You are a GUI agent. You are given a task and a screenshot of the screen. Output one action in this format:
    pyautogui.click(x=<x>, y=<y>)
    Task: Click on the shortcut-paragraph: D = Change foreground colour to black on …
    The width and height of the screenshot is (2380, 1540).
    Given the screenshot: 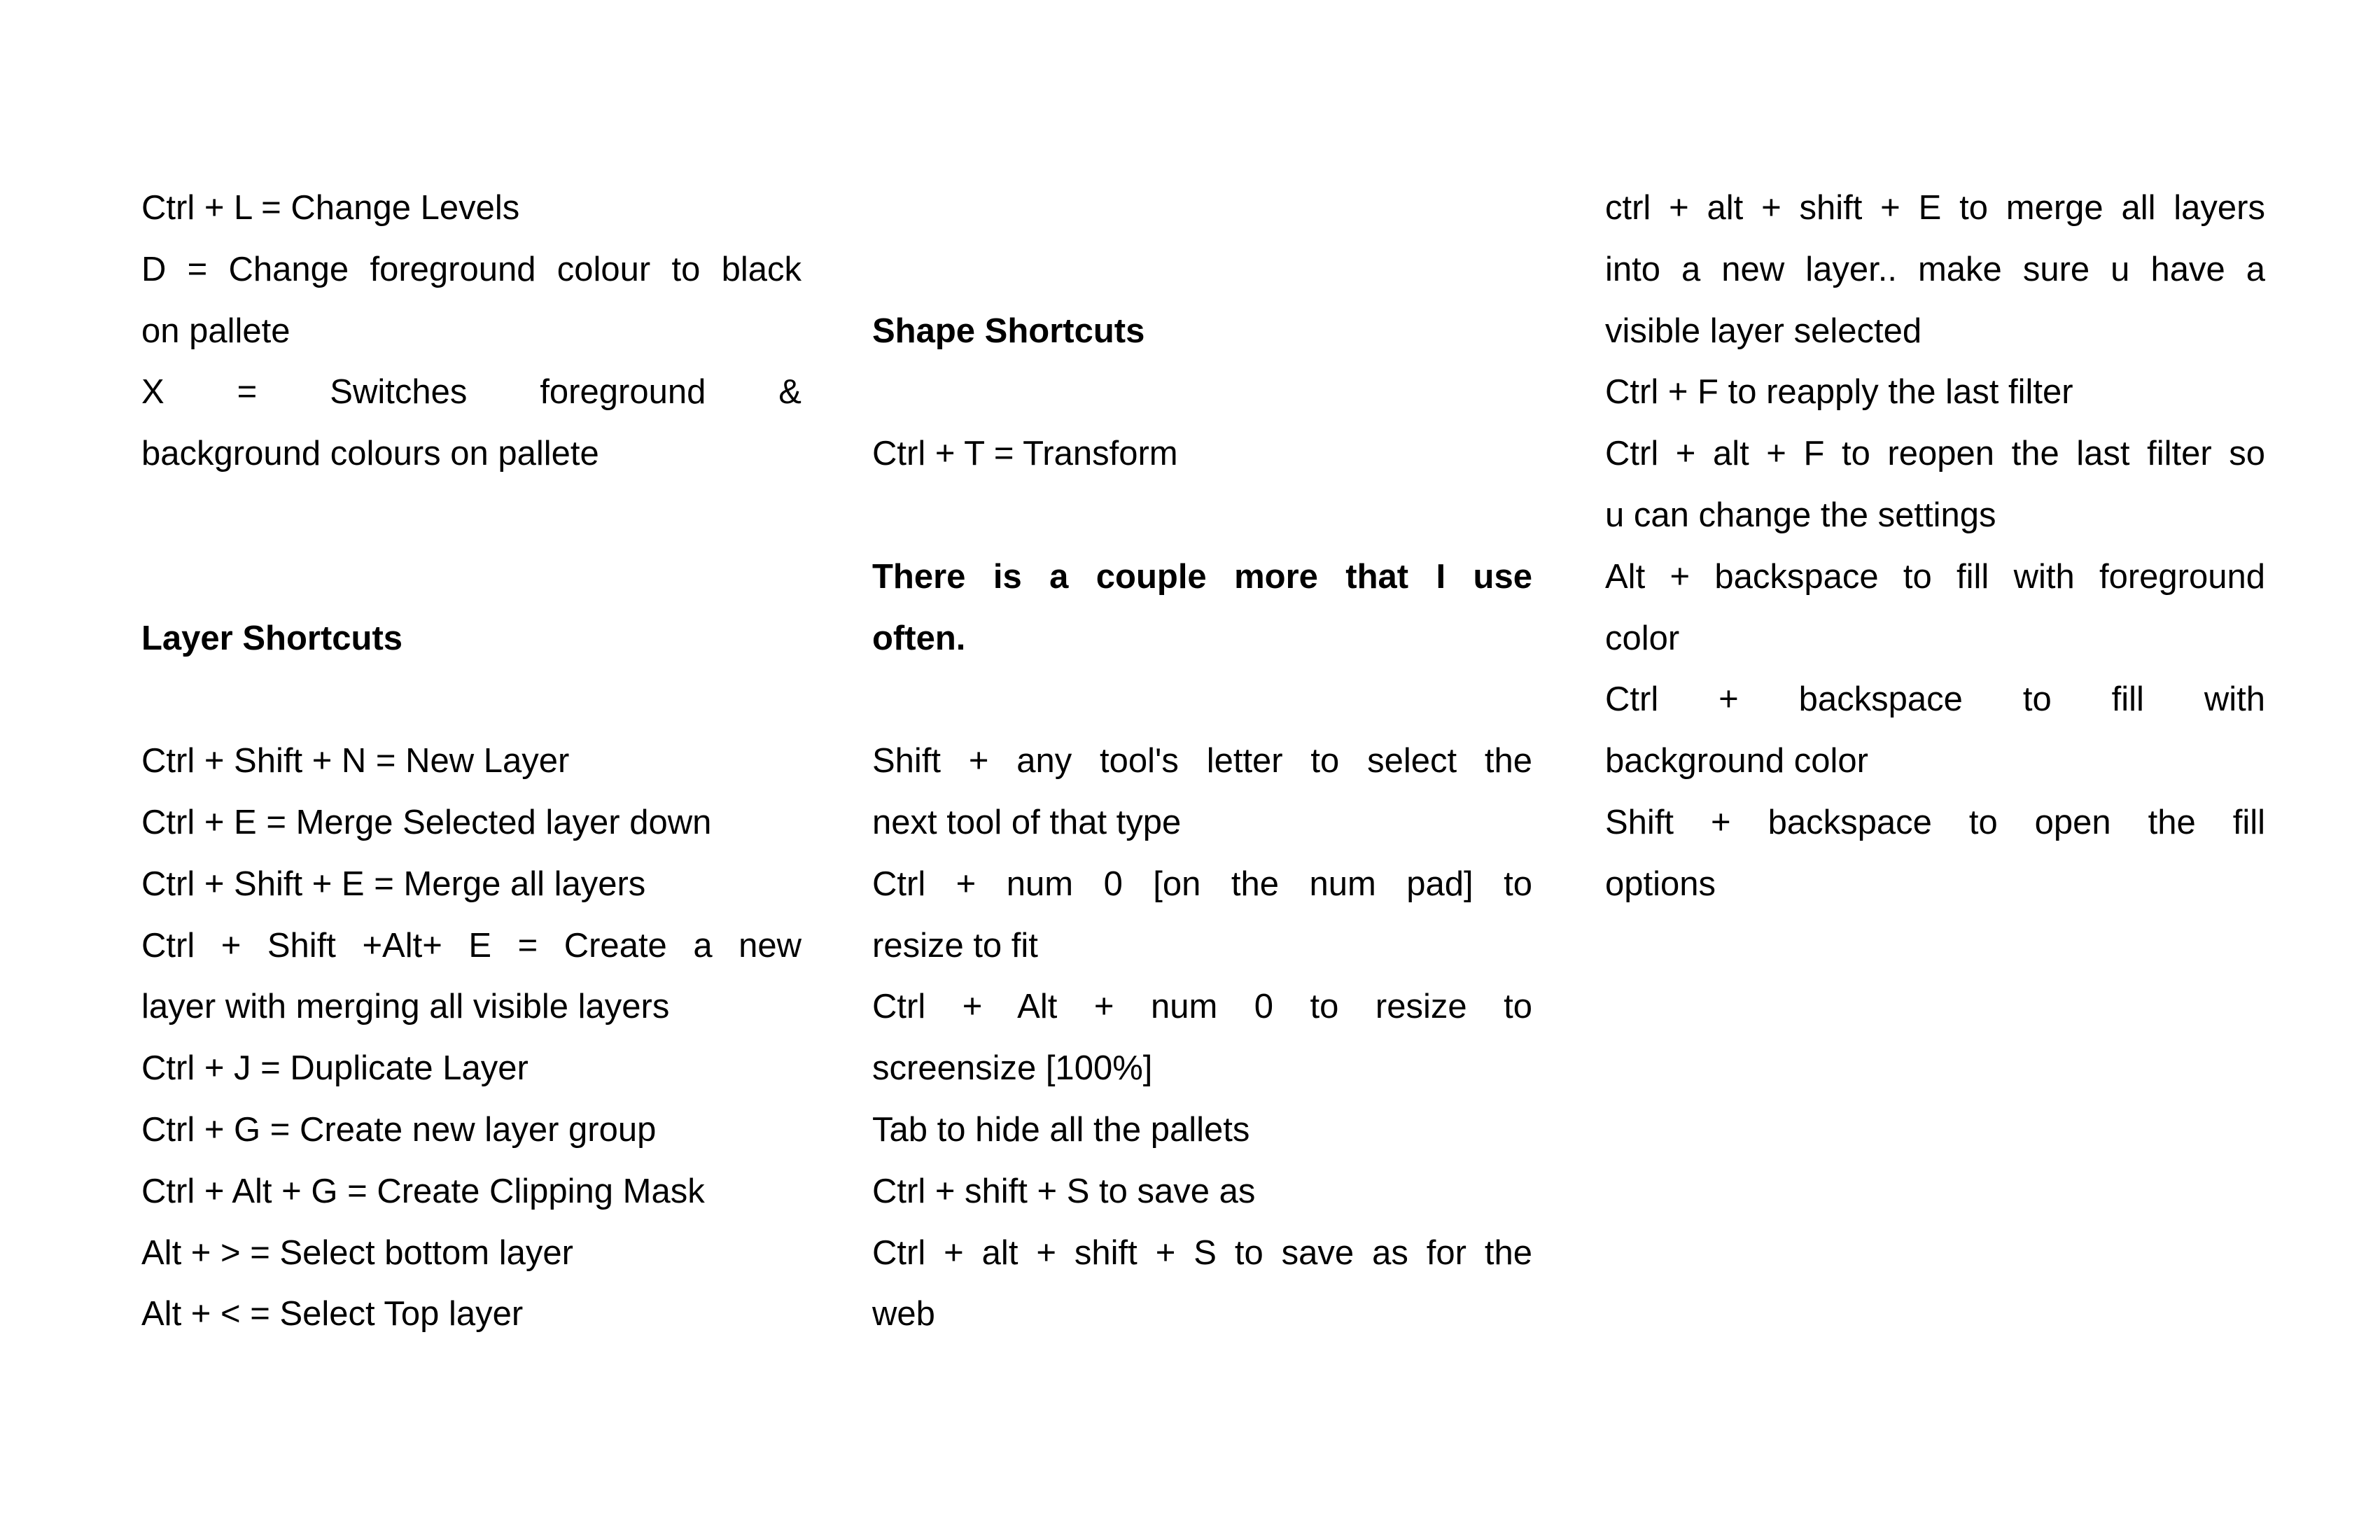 What is the action you would take?
    pyautogui.click(x=471, y=301)
    